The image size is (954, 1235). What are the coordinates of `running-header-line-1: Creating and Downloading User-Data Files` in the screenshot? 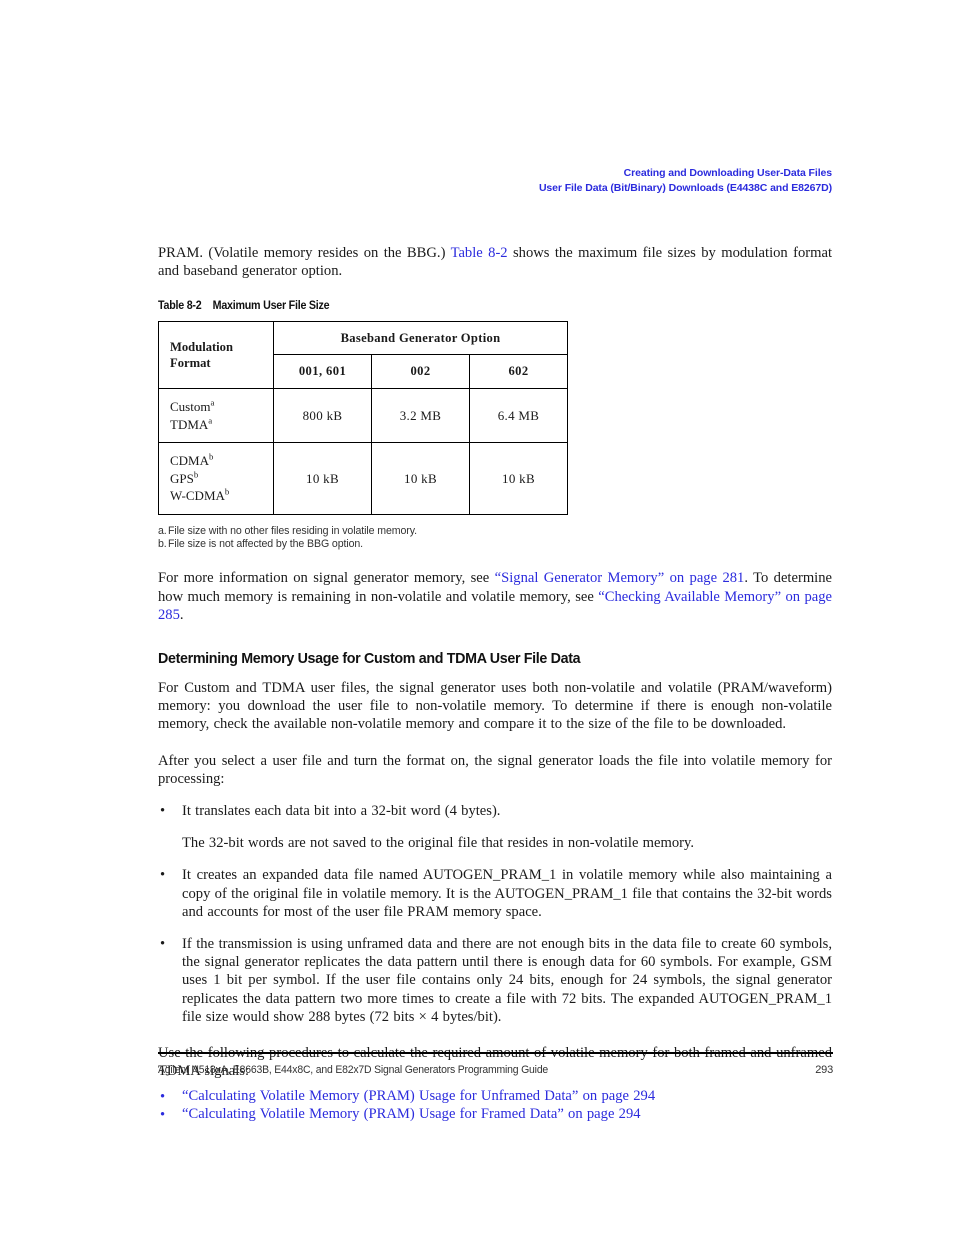 It's located at (727, 173).